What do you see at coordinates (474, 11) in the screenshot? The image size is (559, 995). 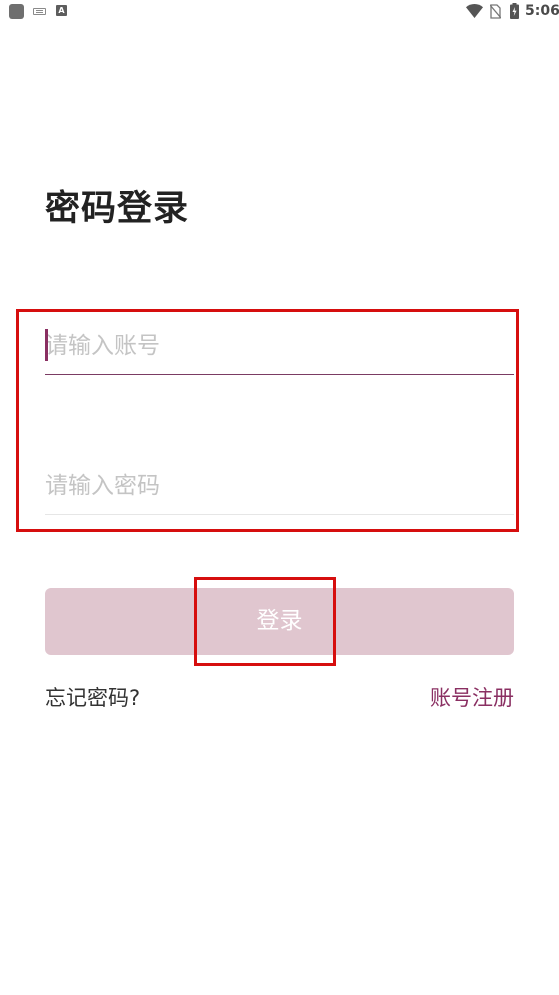 I see `wifi-icon` at bounding box center [474, 11].